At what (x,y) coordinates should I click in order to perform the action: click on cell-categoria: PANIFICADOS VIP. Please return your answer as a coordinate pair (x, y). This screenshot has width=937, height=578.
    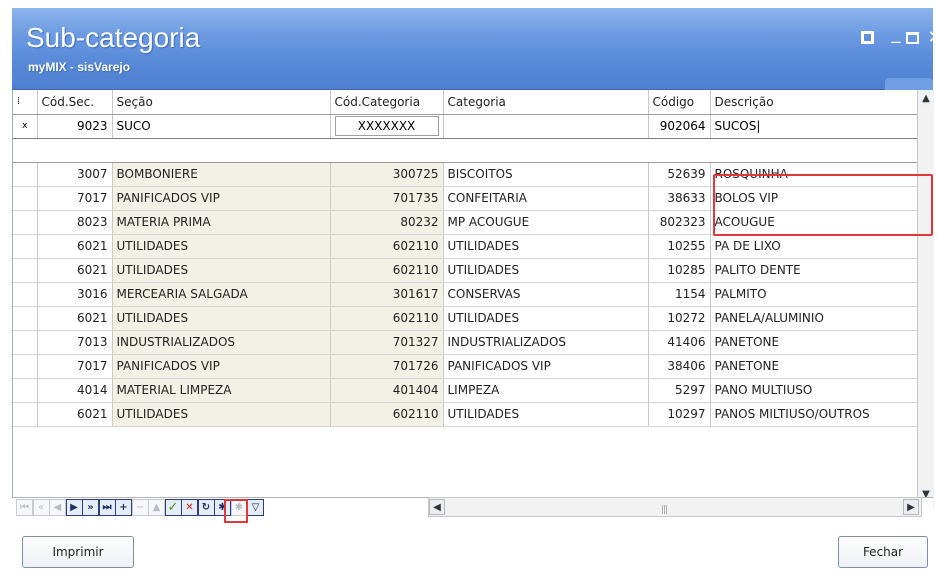
    Looking at the image, I should click on (546, 366).